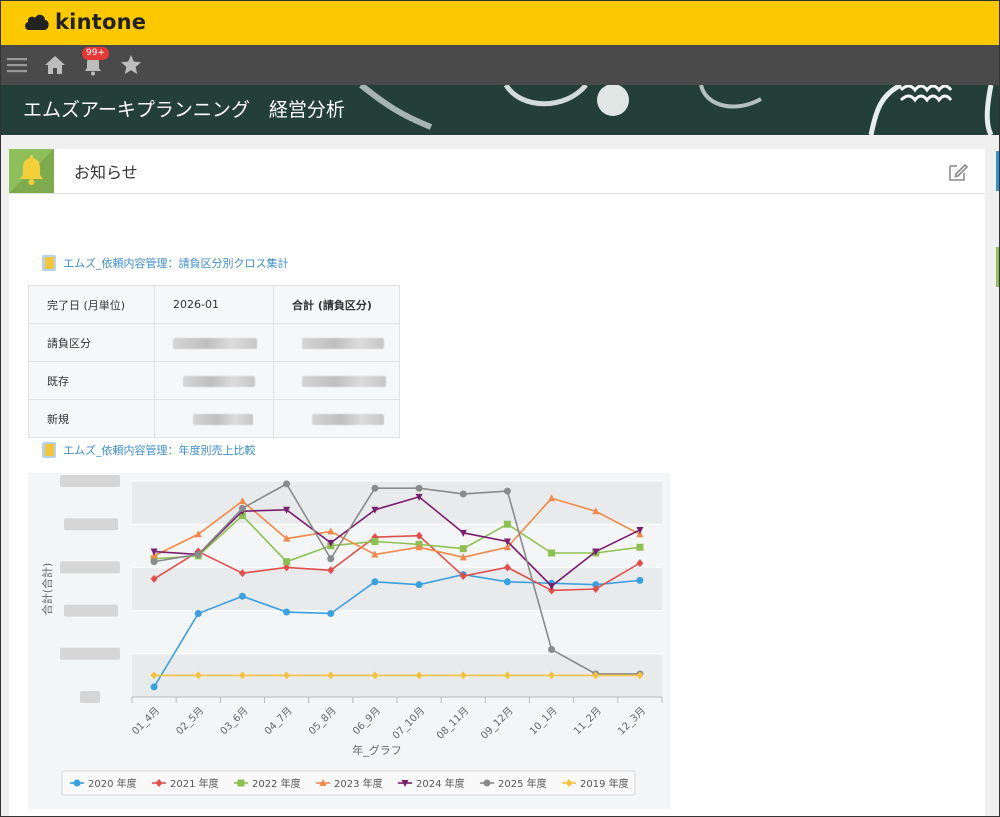 Image resolution: width=1000 pixels, height=817 pixels. What do you see at coordinates (159, 450) in the screenshot?
I see `report-title: エムズ_依頼内容管理：年度別売上比較` at bounding box center [159, 450].